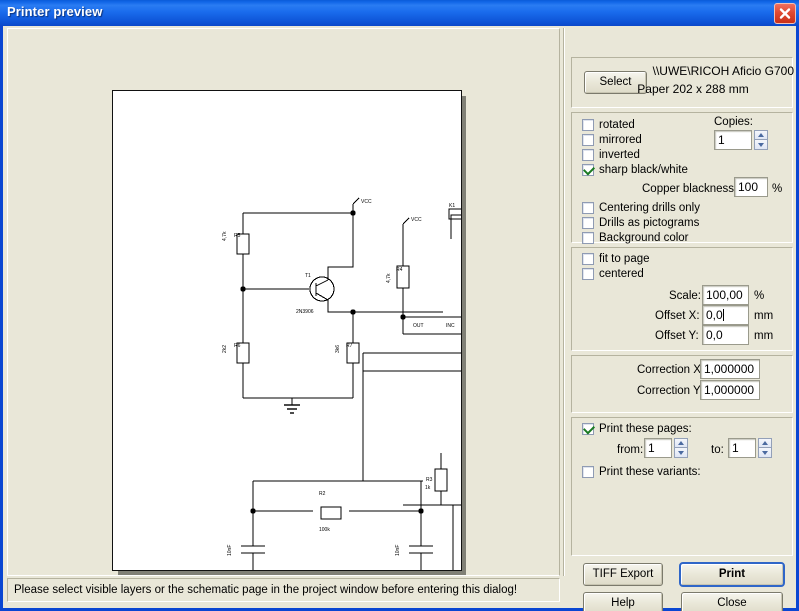 This screenshot has height=611, width=799. I want to click on svg-text: 3k6, so click(338, 349).